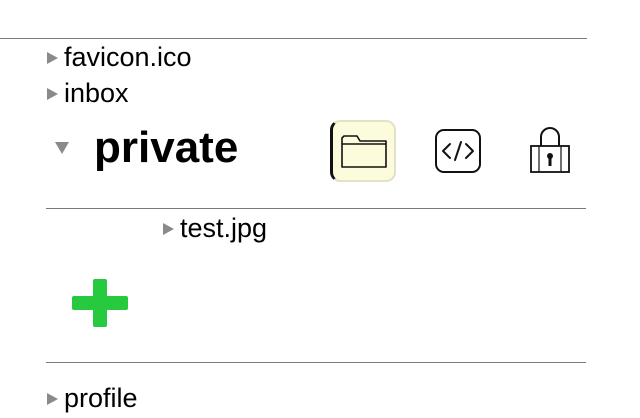 The image size is (640, 418). What do you see at coordinates (316, 208) in the screenshot?
I see `divider-middle` at bounding box center [316, 208].